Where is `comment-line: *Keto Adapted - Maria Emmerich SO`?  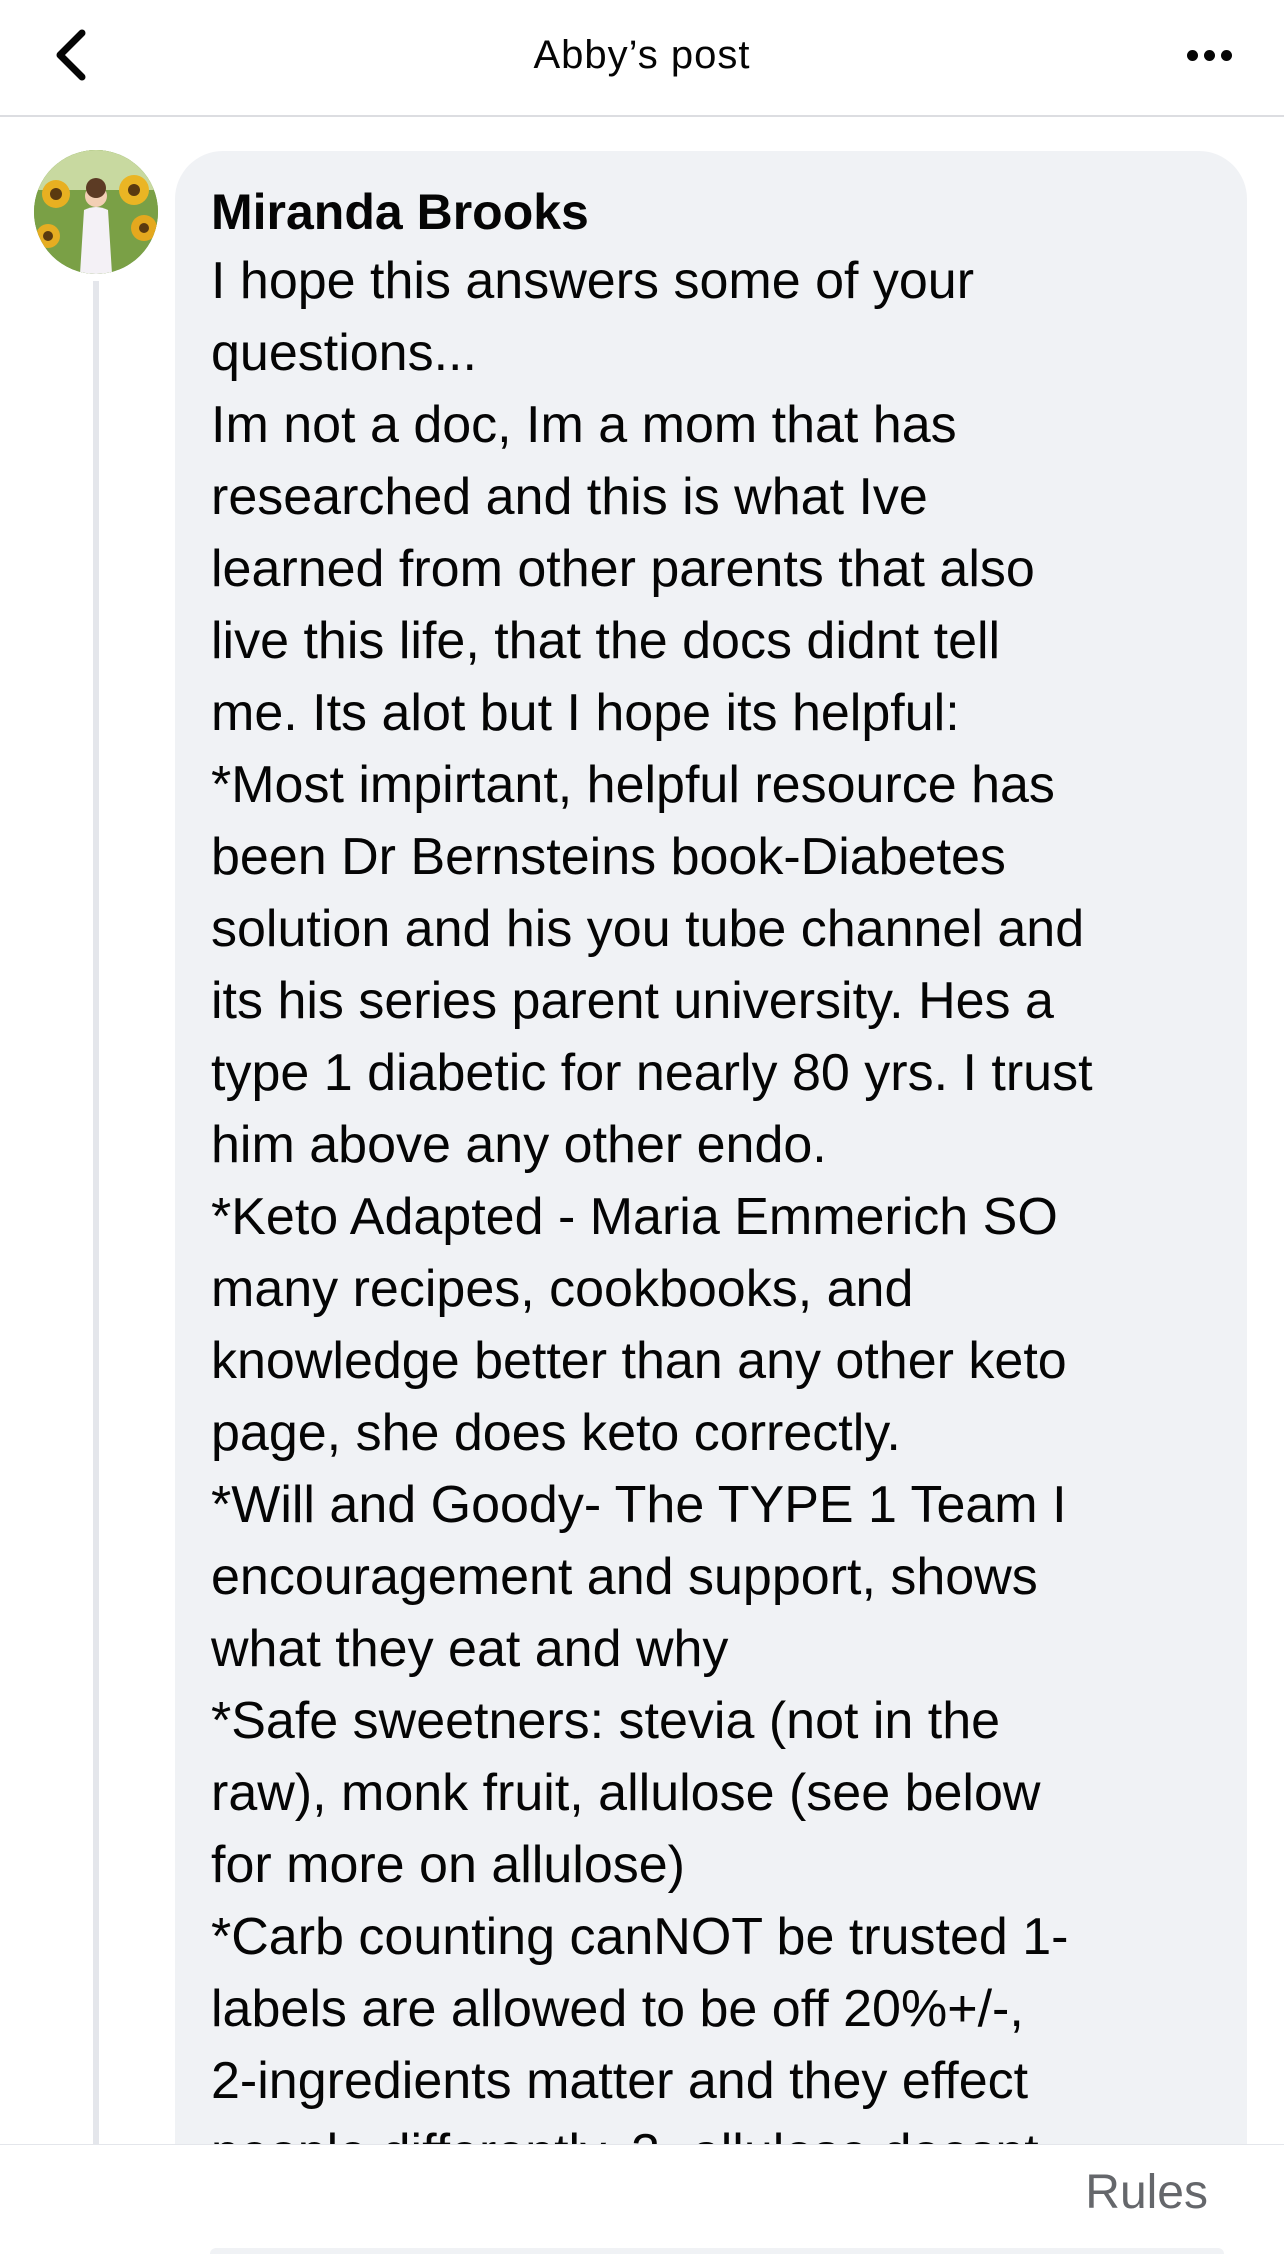 comment-line: *Keto Adapted - Maria Emmerich SO is located at coordinates (634, 1217).